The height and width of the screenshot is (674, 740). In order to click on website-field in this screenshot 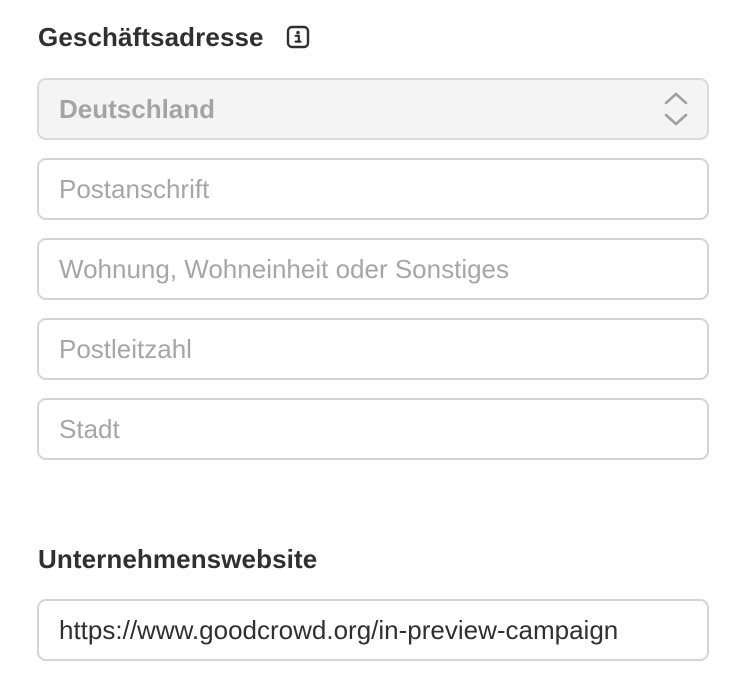, I will do `click(373, 630)`.